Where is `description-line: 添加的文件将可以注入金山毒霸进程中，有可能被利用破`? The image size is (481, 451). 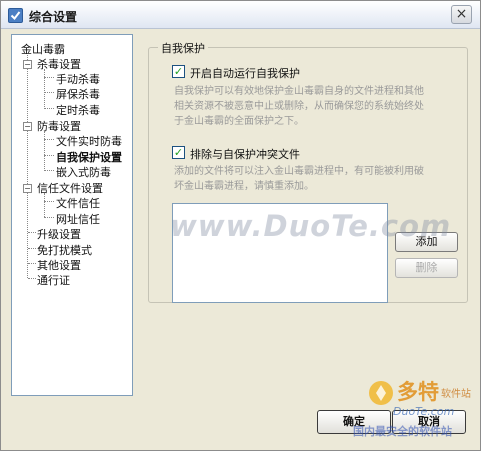 description-line: 添加的文件将可以注入金山毒霸进程中，有可能被利用破 is located at coordinates (299, 171).